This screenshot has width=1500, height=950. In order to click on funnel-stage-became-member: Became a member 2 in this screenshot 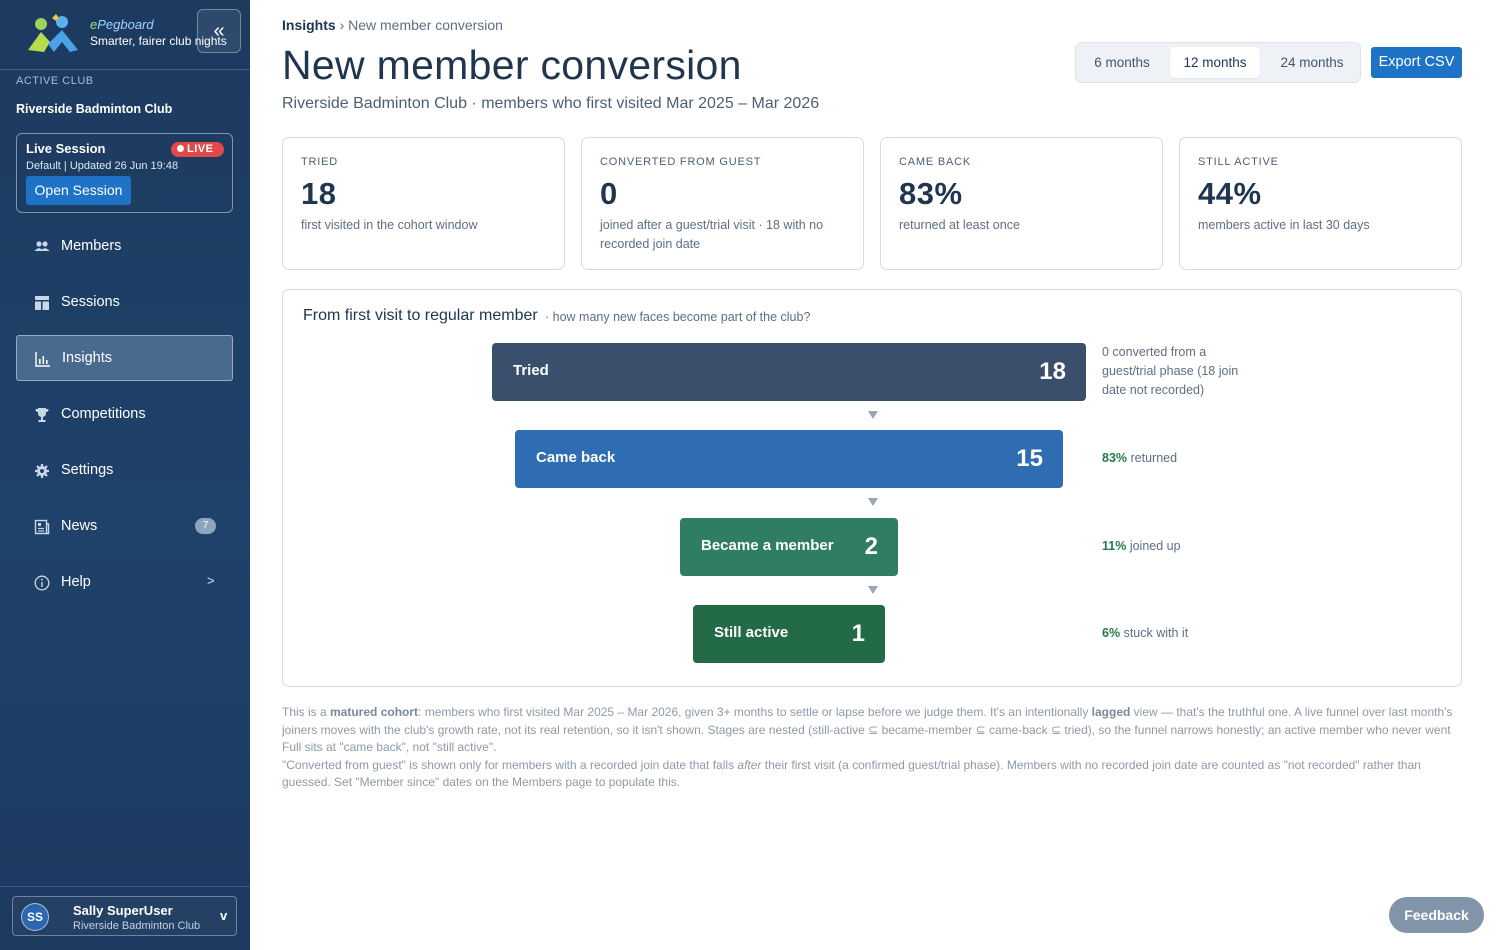, I will do `click(789, 547)`.